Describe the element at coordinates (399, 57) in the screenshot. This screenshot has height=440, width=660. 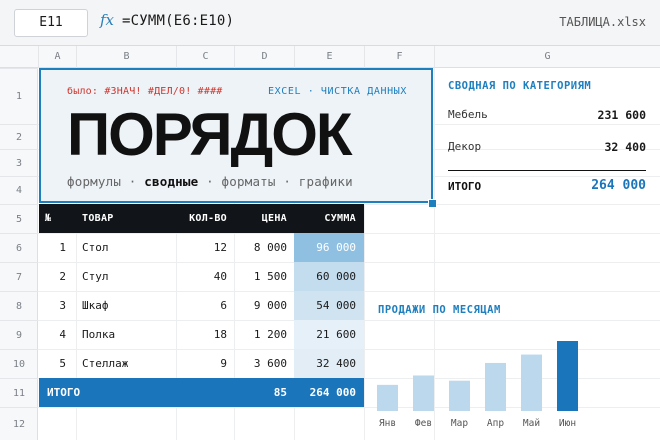
I see `column-header-f: F` at that location.